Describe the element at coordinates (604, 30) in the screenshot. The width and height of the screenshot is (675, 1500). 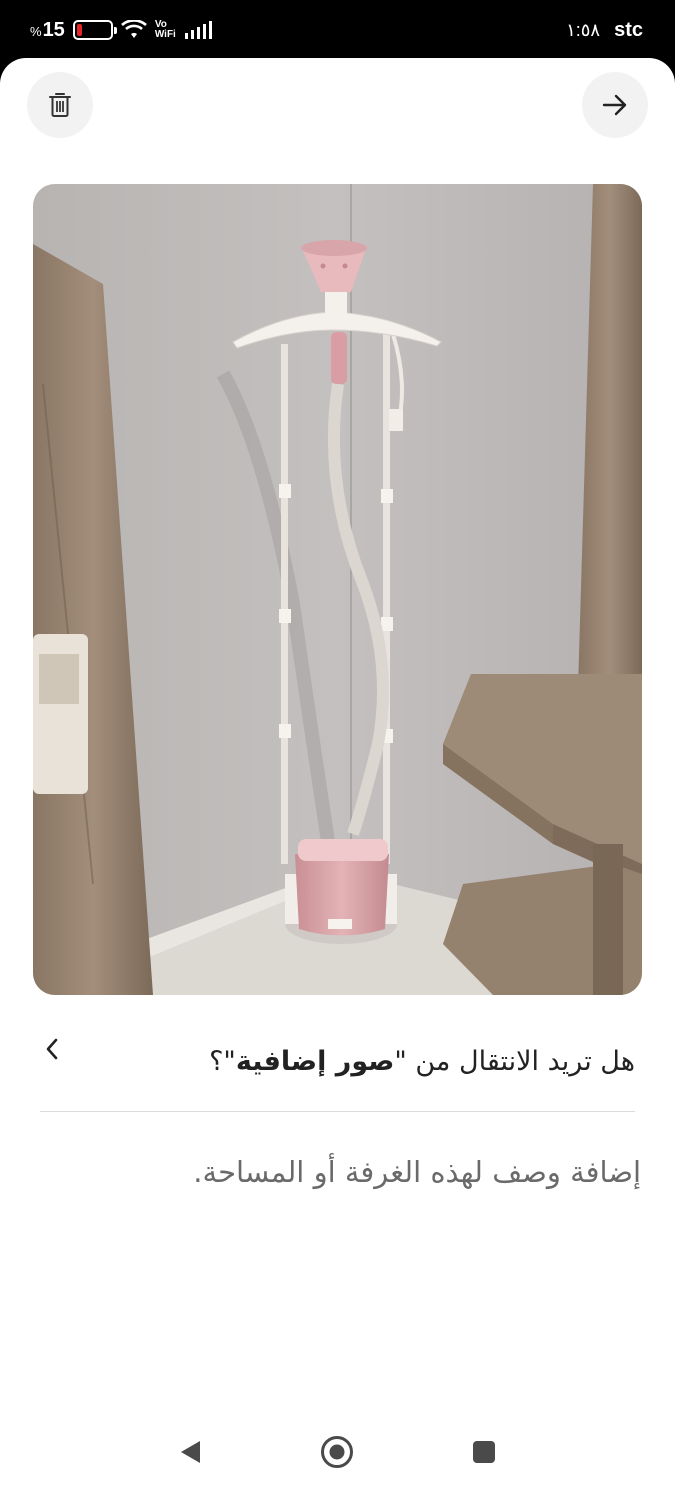
I see `status-right: ١:٥٨ stc` at that location.